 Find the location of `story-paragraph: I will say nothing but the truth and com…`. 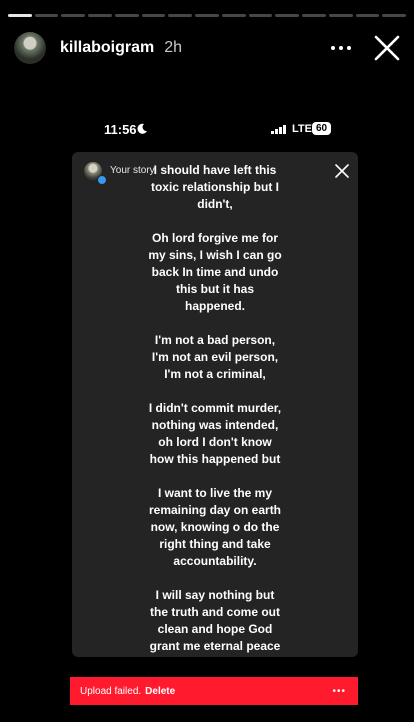

story-paragraph: I will say nothing but the truth and com… is located at coordinates (215, 622).